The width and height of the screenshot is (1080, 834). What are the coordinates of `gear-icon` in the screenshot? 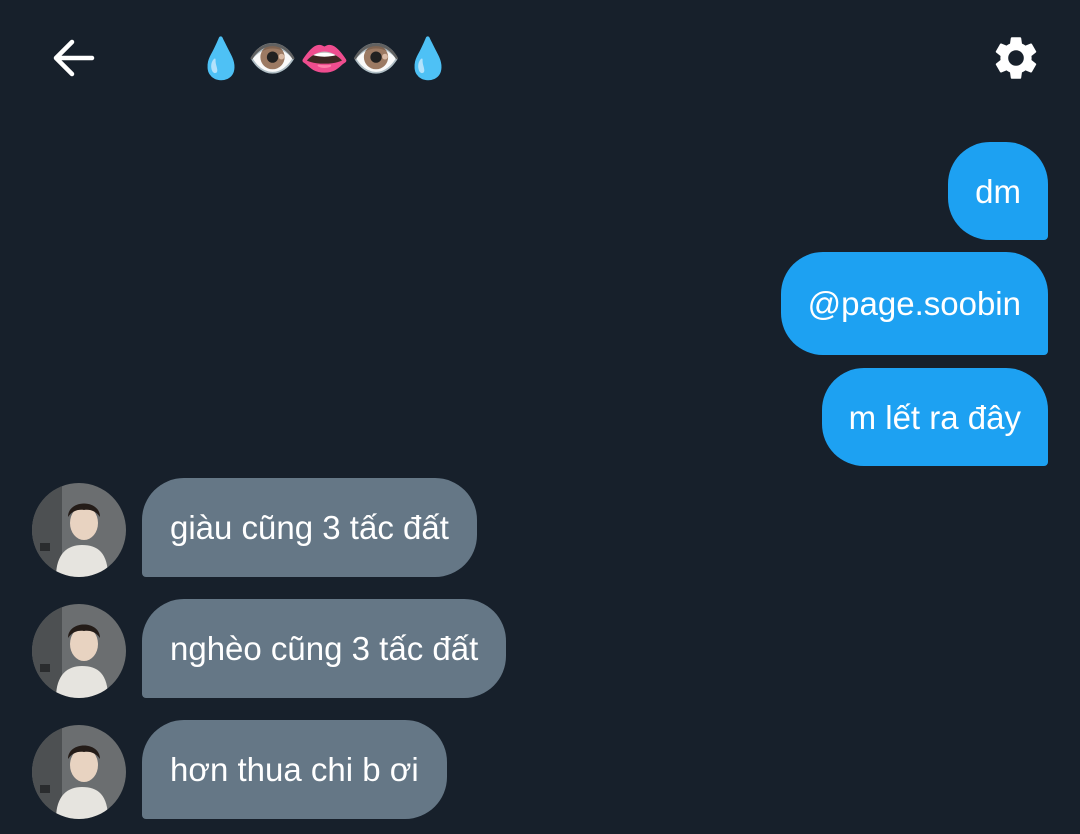 It's located at (1016, 58).